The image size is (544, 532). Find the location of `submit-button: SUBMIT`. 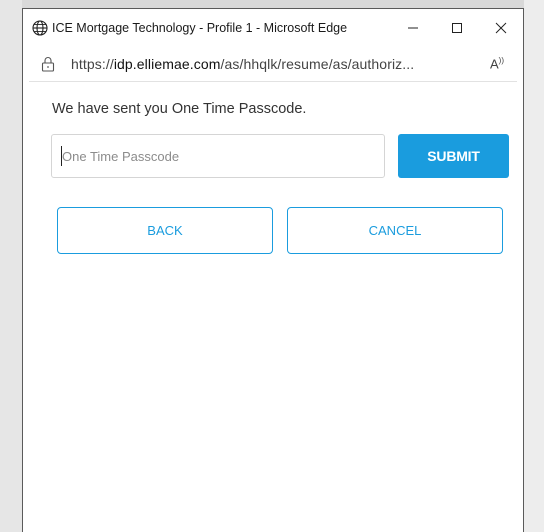

submit-button: SUBMIT is located at coordinates (453, 156).